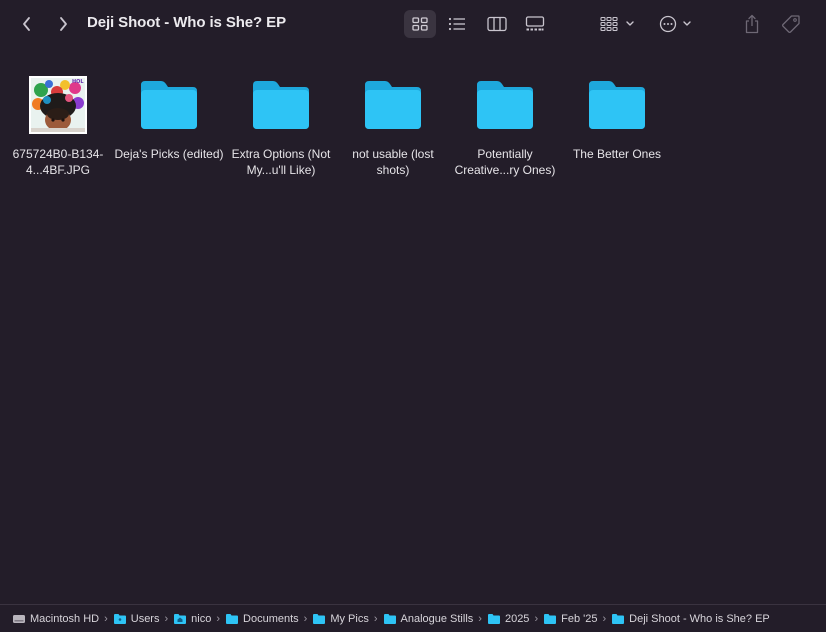 This screenshot has width=826, height=632. I want to click on crumb-label: Documents, so click(271, 618).